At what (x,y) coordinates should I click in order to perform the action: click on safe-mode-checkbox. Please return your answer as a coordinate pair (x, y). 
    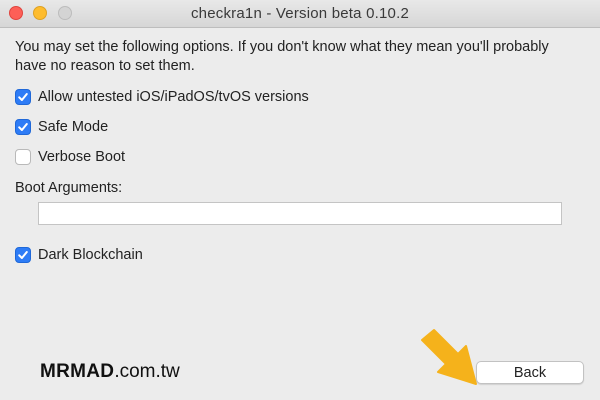
    Looking at the image, I should click on (23, 127).